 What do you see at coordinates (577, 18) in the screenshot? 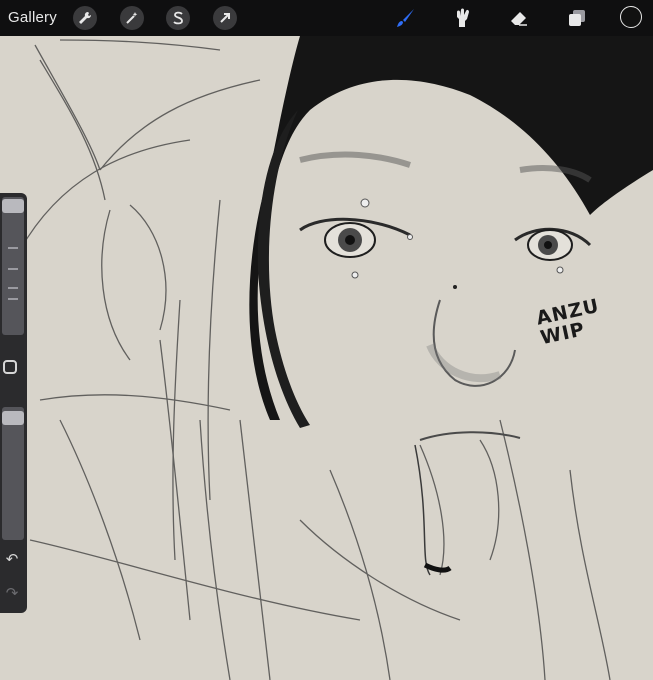
I see `layers-icon` at bounding box center [577, 18].